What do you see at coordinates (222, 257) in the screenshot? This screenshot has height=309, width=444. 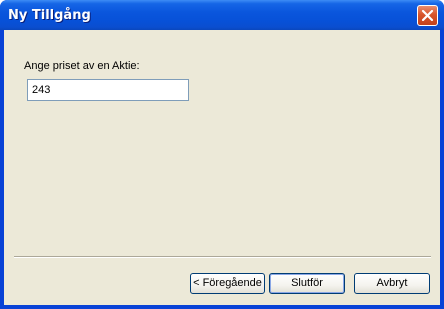 I see `button-divider` at bounding box center [222, 257].